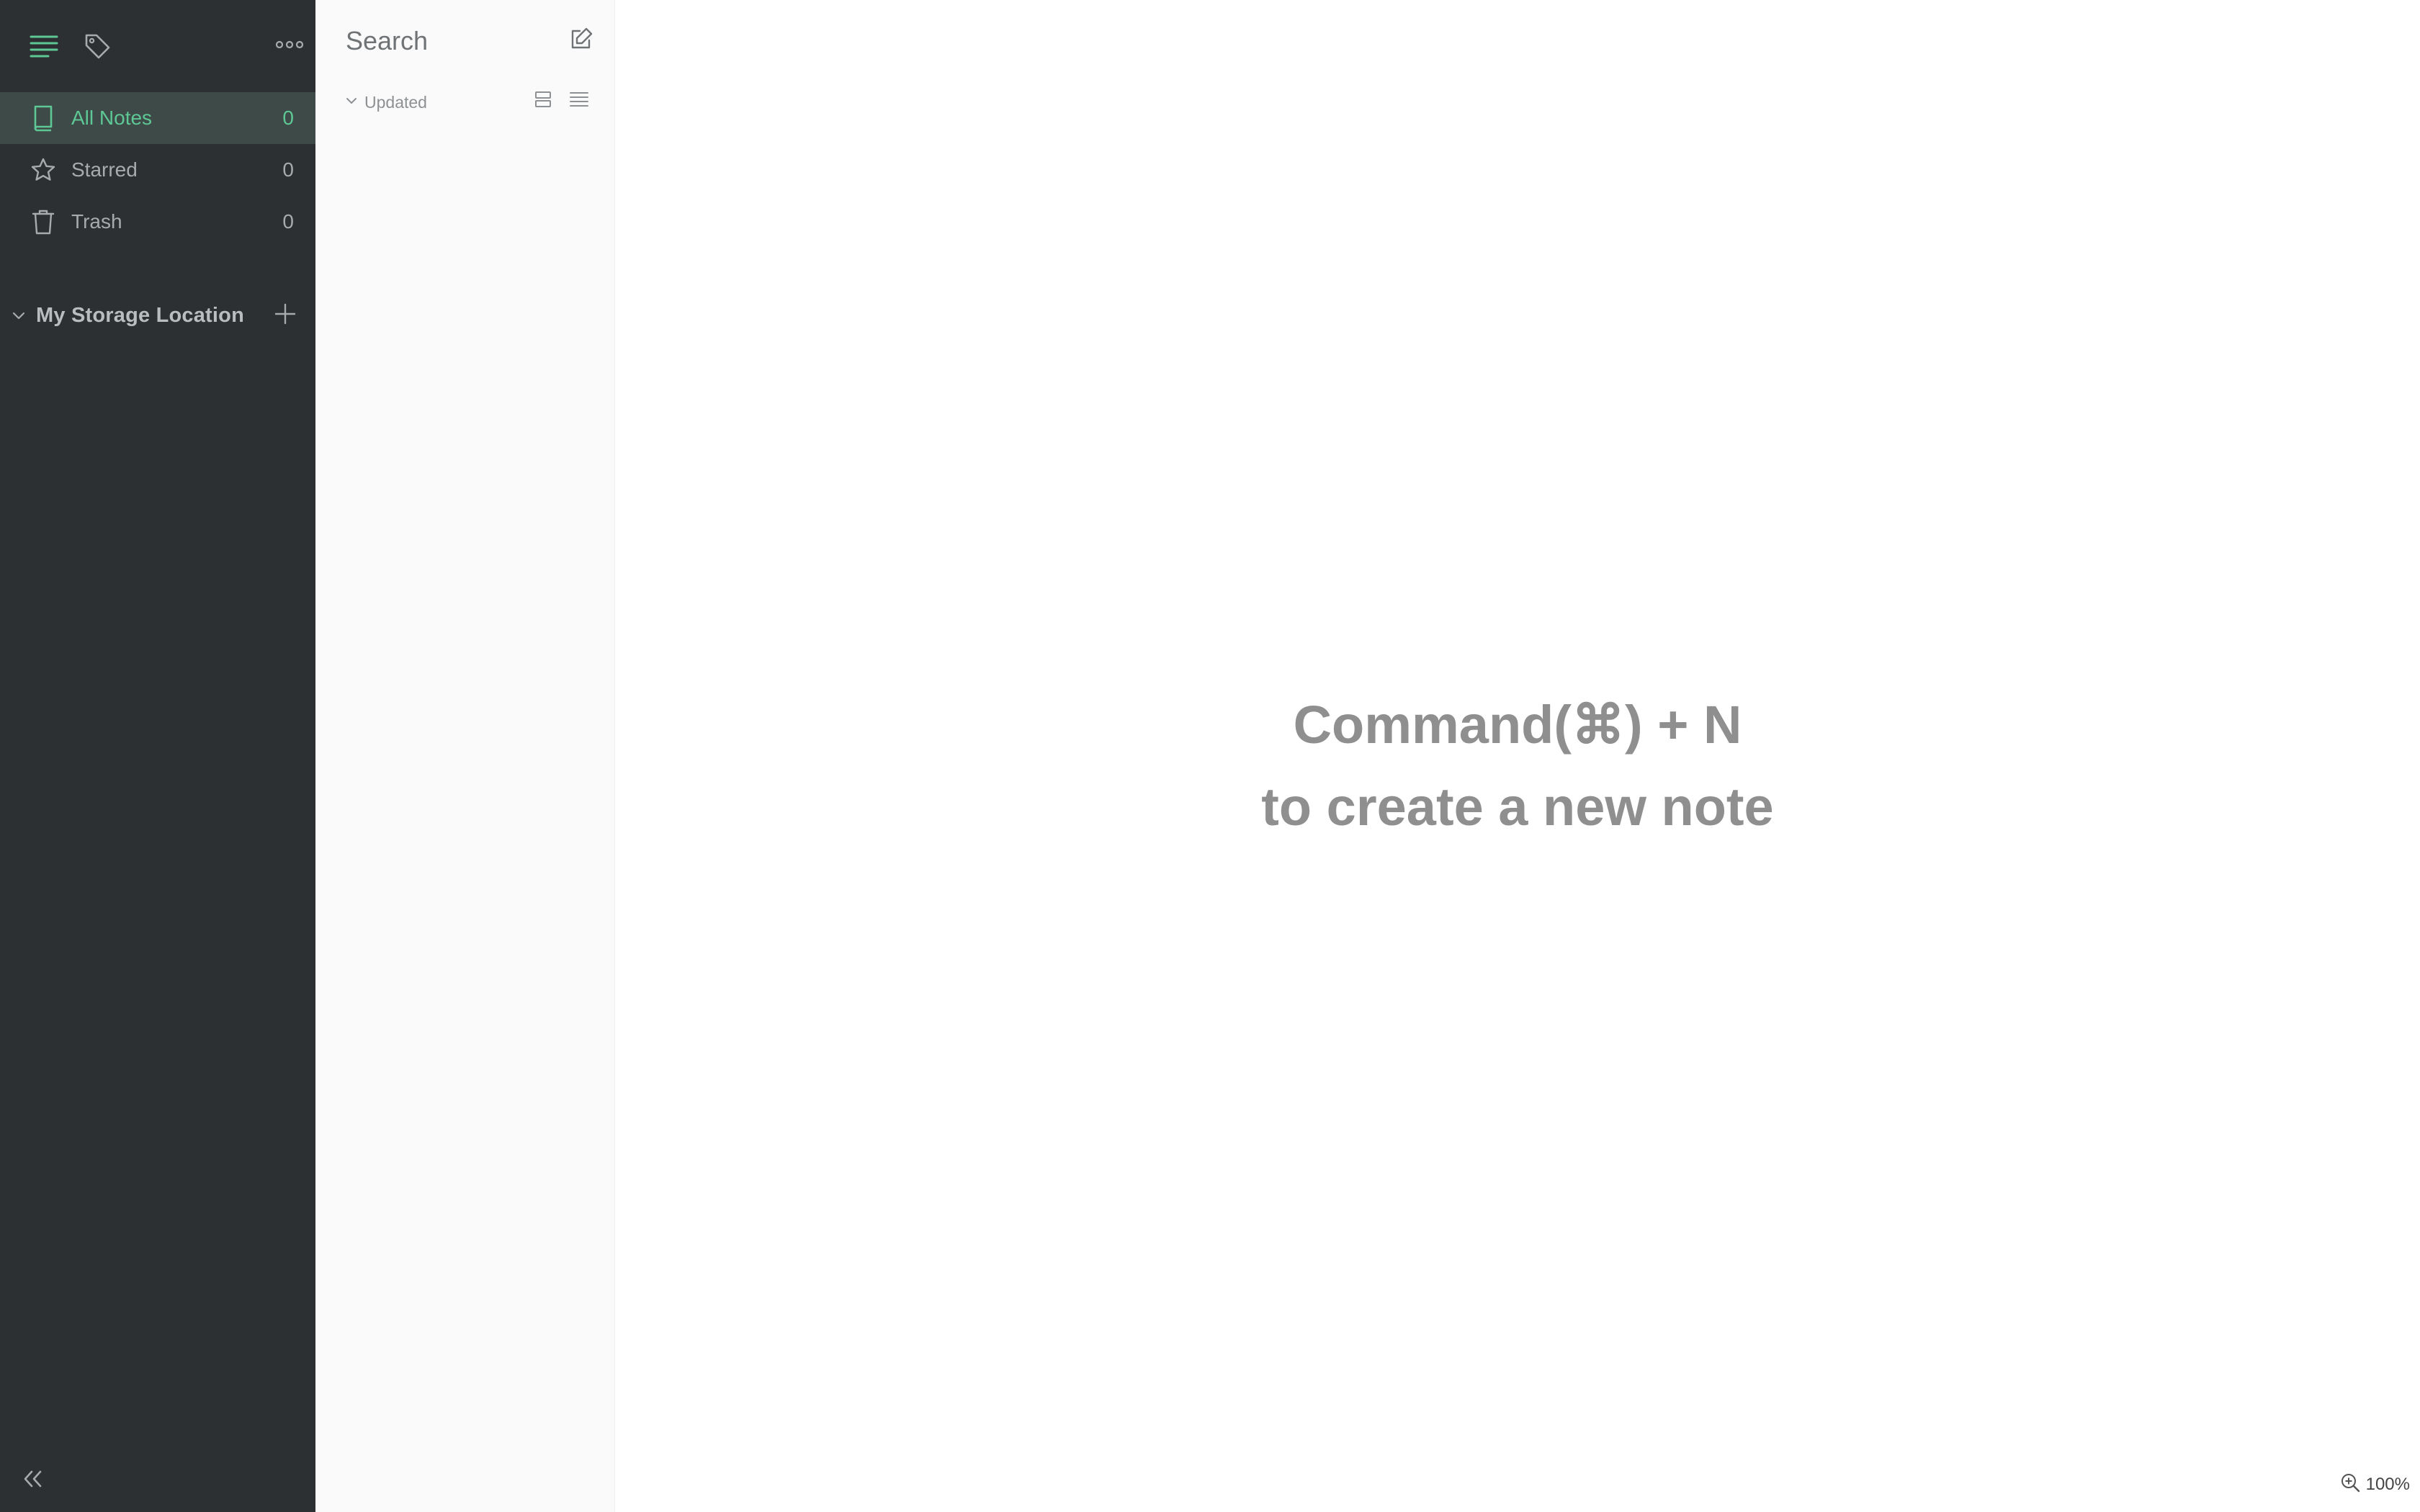 This screenshot has width=2420, height=1512. I want to click on sidebar-item-label: Starred, so click(104, 169).